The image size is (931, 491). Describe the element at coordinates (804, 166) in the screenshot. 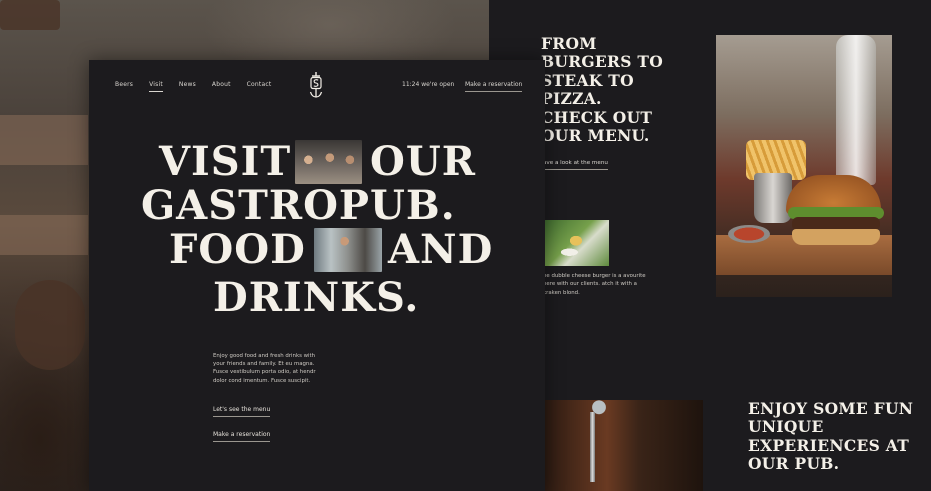

I see `burger-photo` at that location.